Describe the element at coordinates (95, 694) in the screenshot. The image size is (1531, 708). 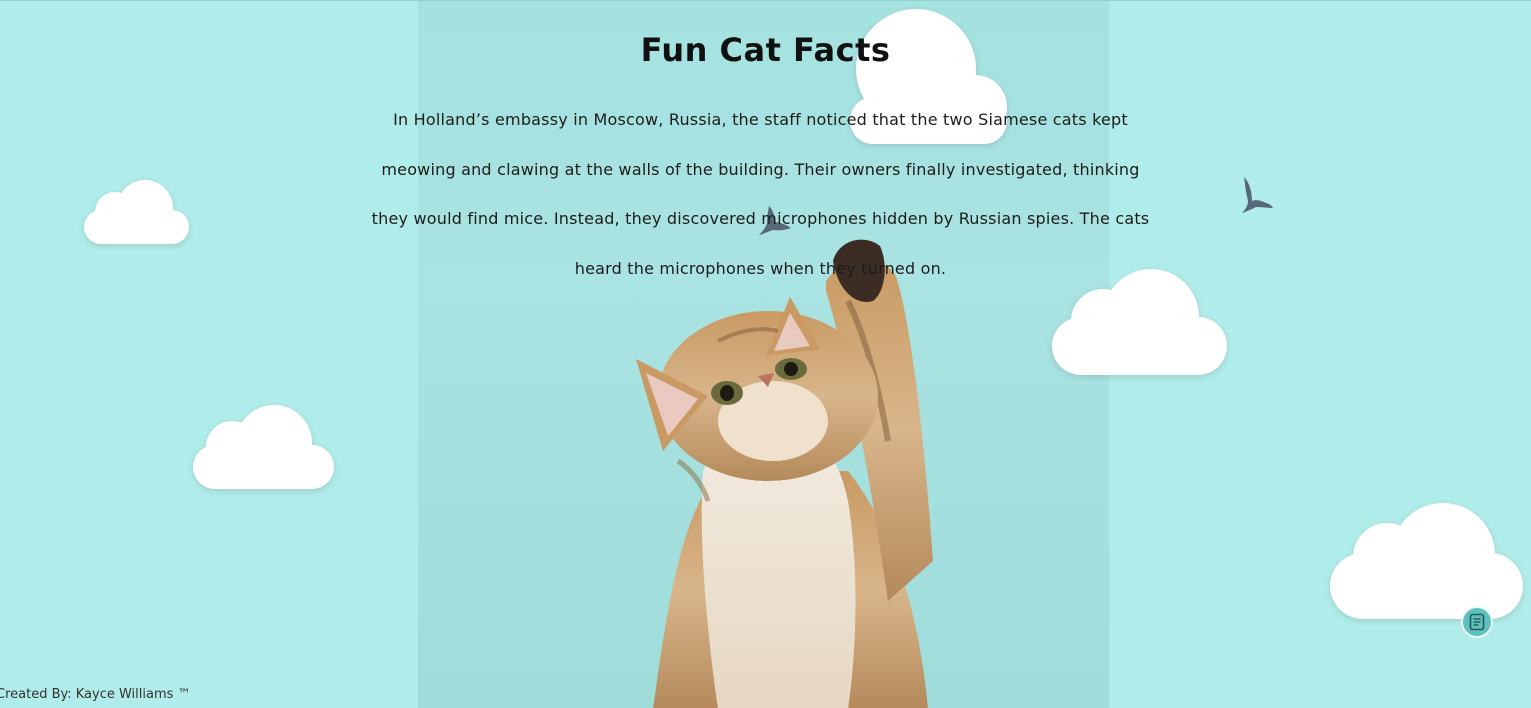
I see `credit-text: Created By: Kayce Williams ™` at that location.